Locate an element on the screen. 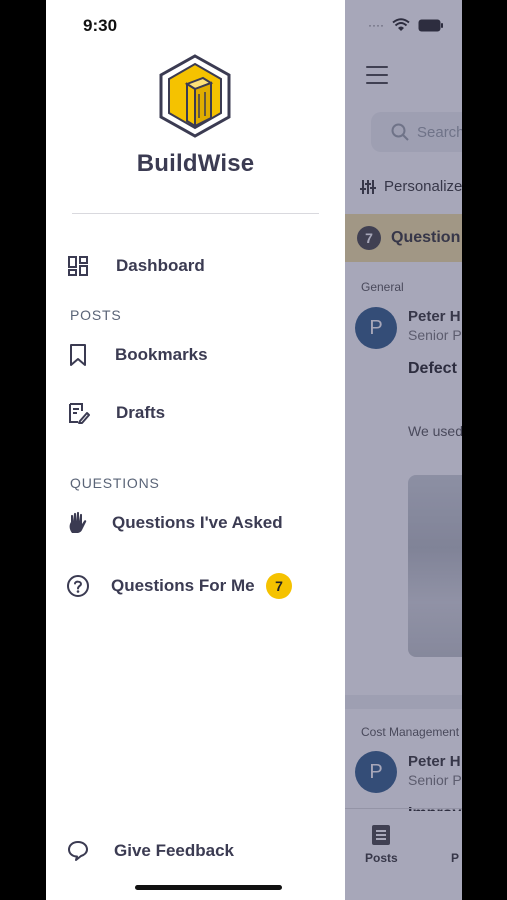  questions-asked-label: Questions I've Asked is located at coordinates (197, 522).